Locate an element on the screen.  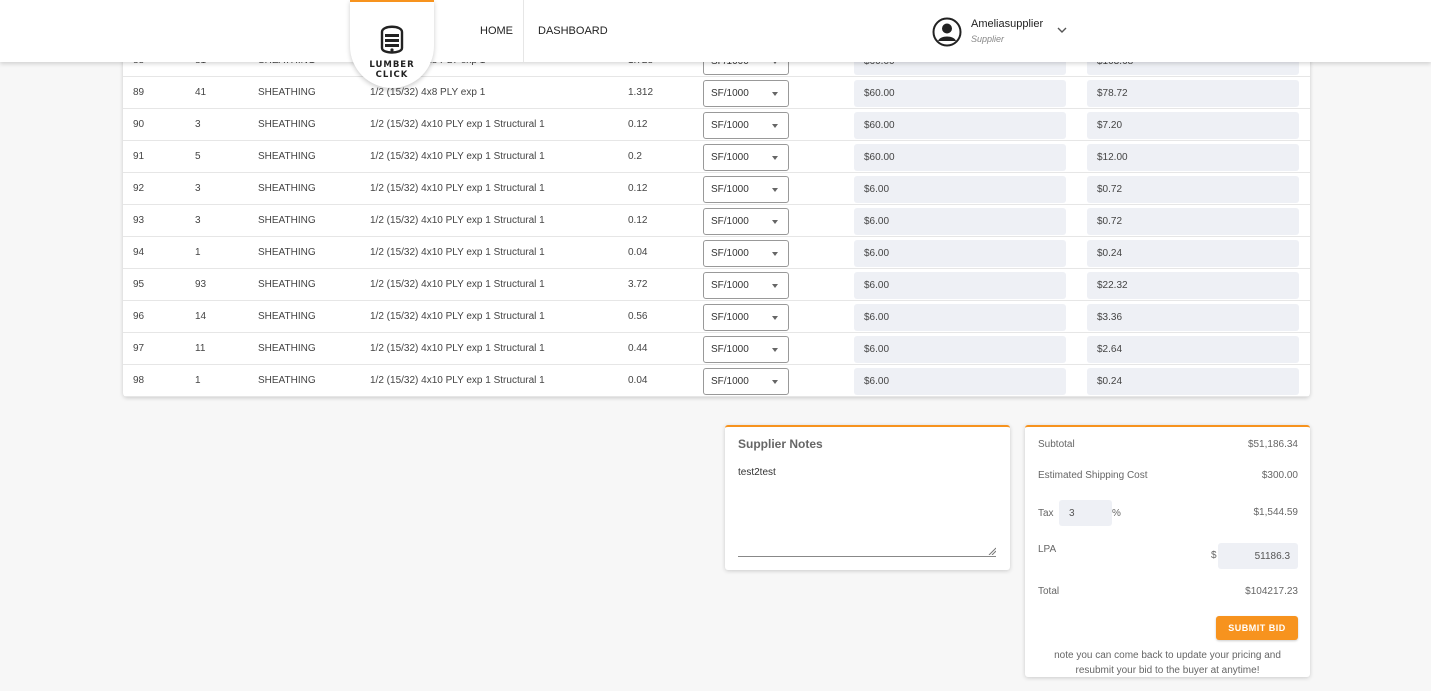
row-volume: 0.56 is located at coordinates (638, 316).